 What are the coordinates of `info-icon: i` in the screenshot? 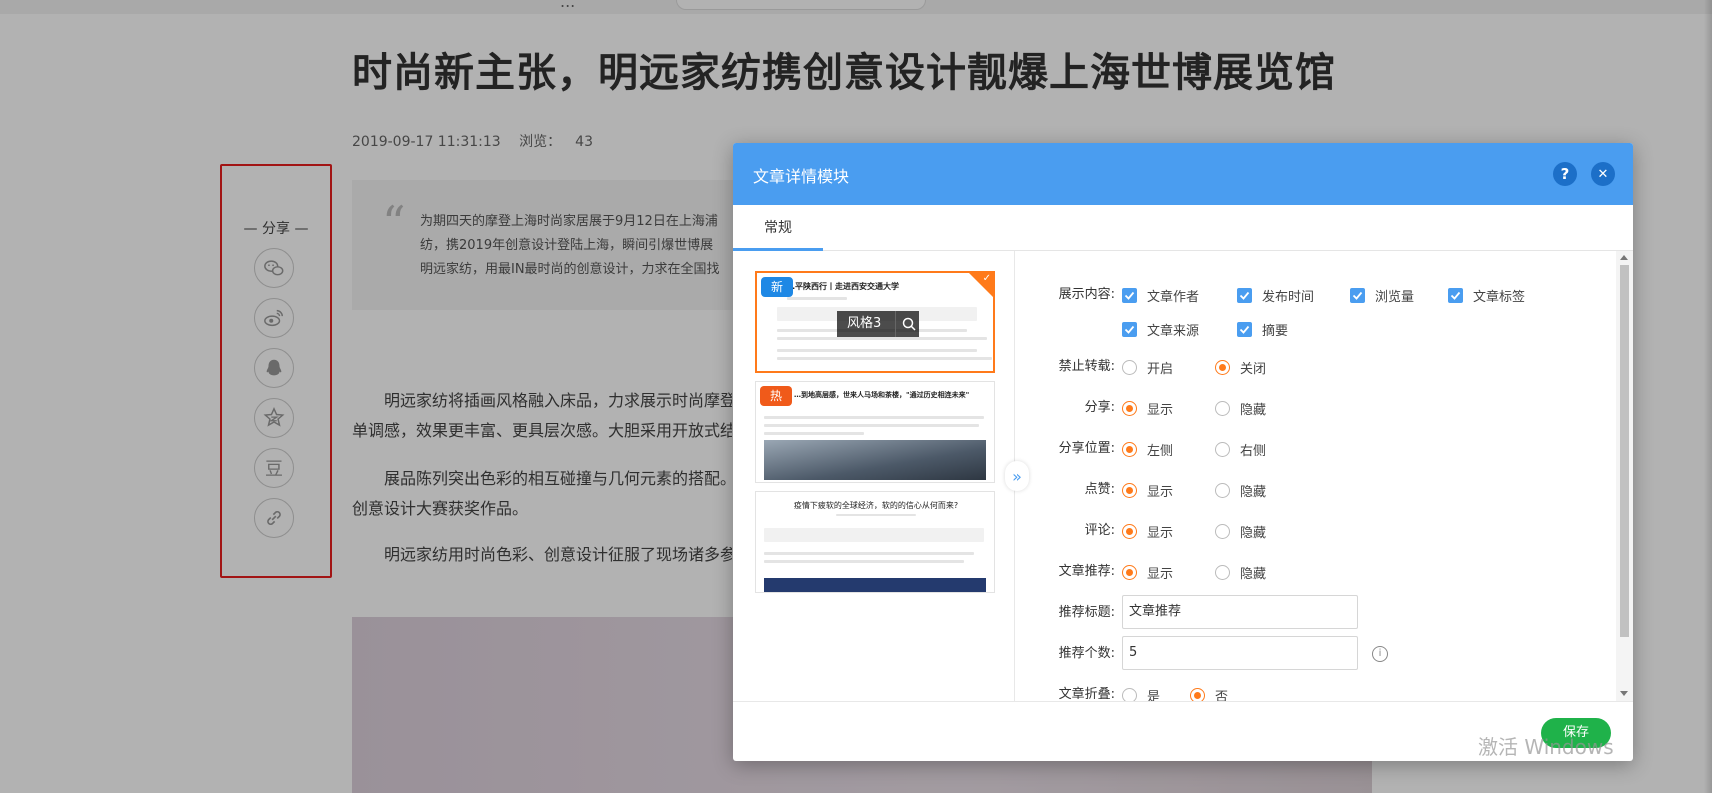 It's located at (1380, 654).